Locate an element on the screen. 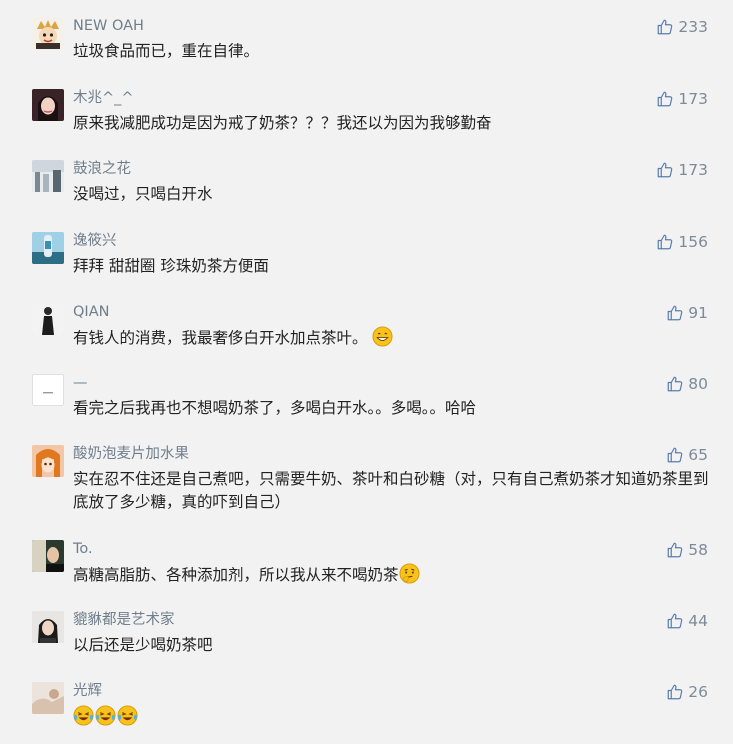  username: NEW OAH is located at coordinates (108, 26).